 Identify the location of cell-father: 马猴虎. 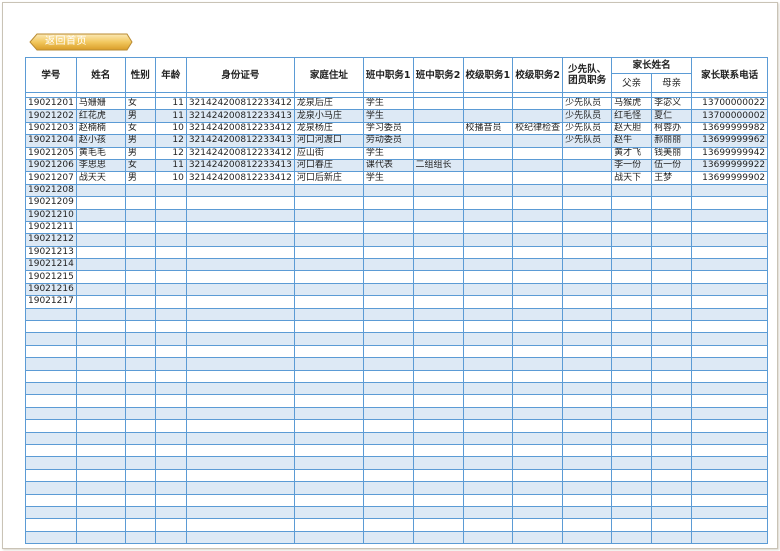
(632, 103).